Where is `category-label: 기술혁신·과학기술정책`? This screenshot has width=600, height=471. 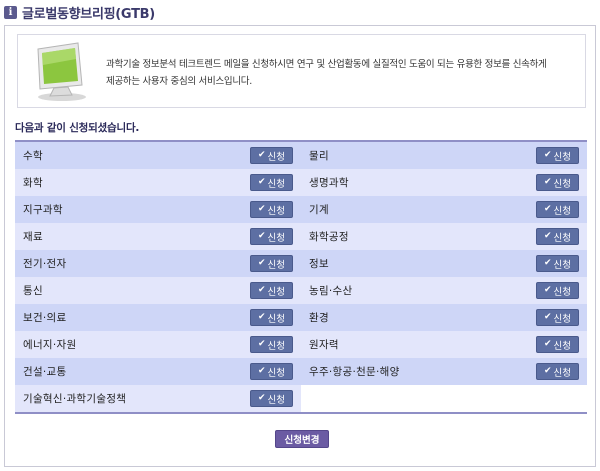 category-label: 기술혁신·과학기술정책 is located at coordinates (75, 399).